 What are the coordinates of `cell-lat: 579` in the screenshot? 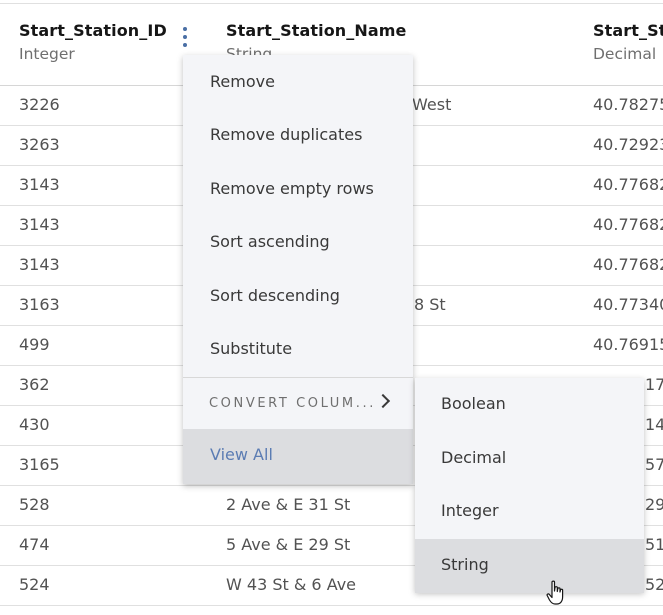 It's located at (654, 464).